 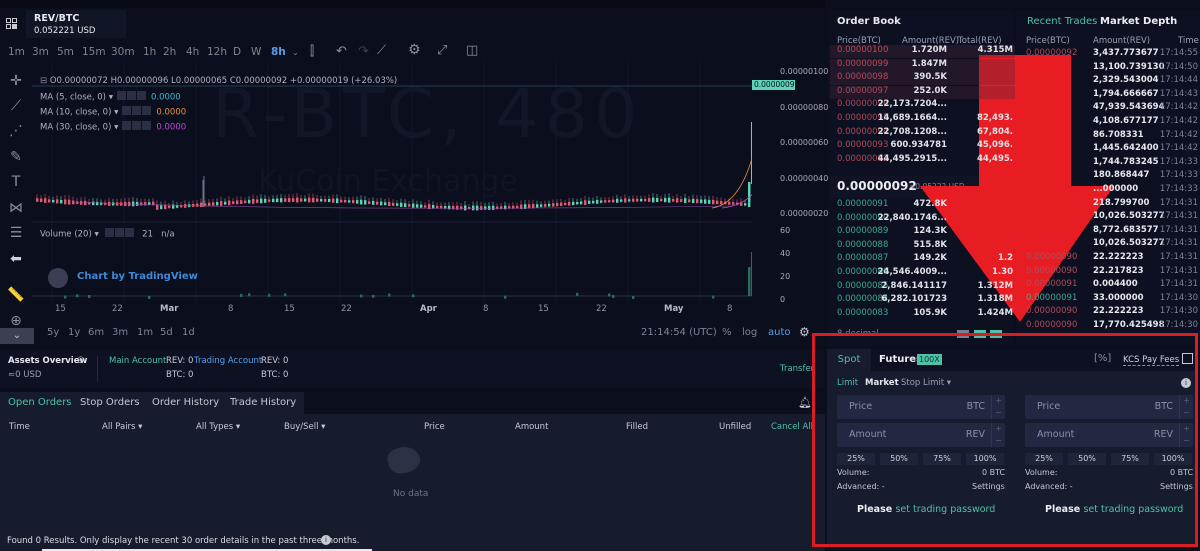 What do you see at coordinates (74, 332) in the screenshot?
I see `range-1y: 1y` at bounding box center [74, 332].